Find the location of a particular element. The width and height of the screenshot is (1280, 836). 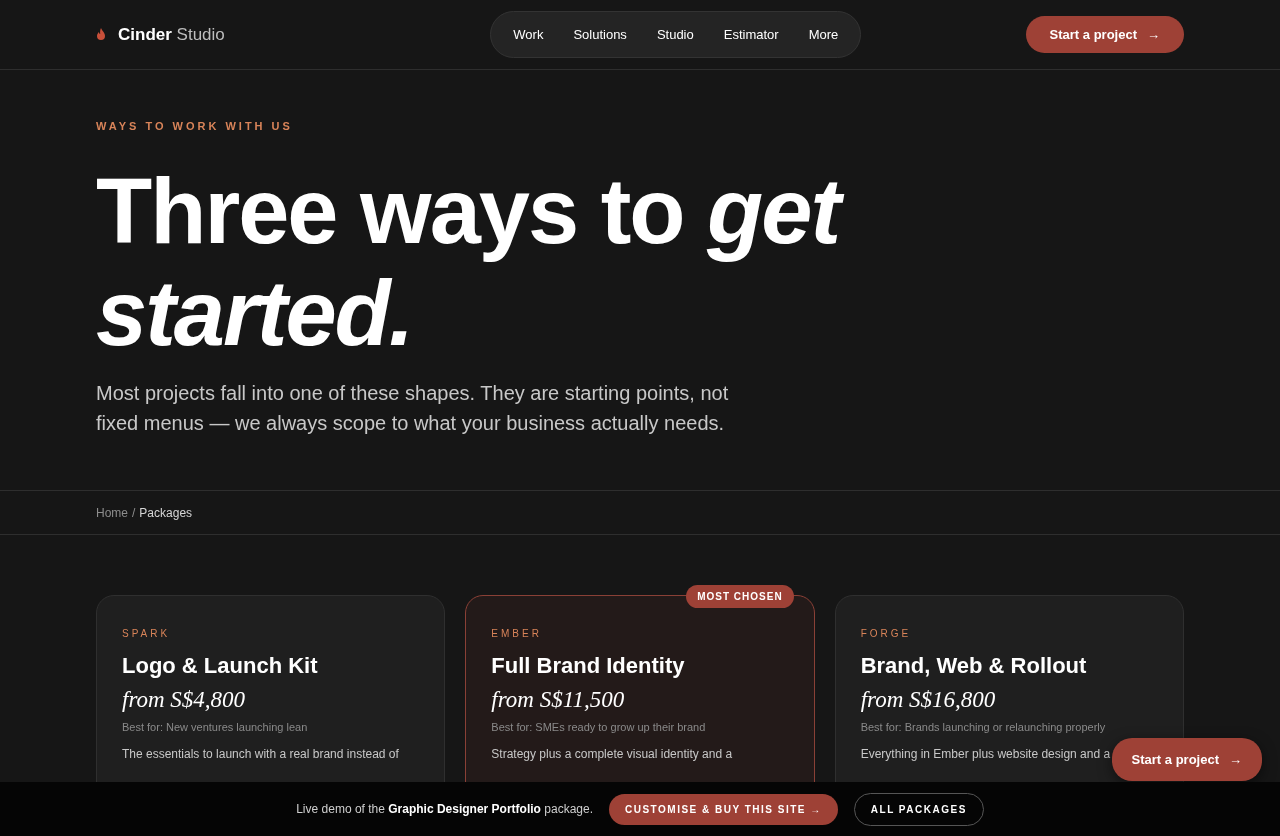

package-tier-label: EMBER is located at coordinates (517, 633).